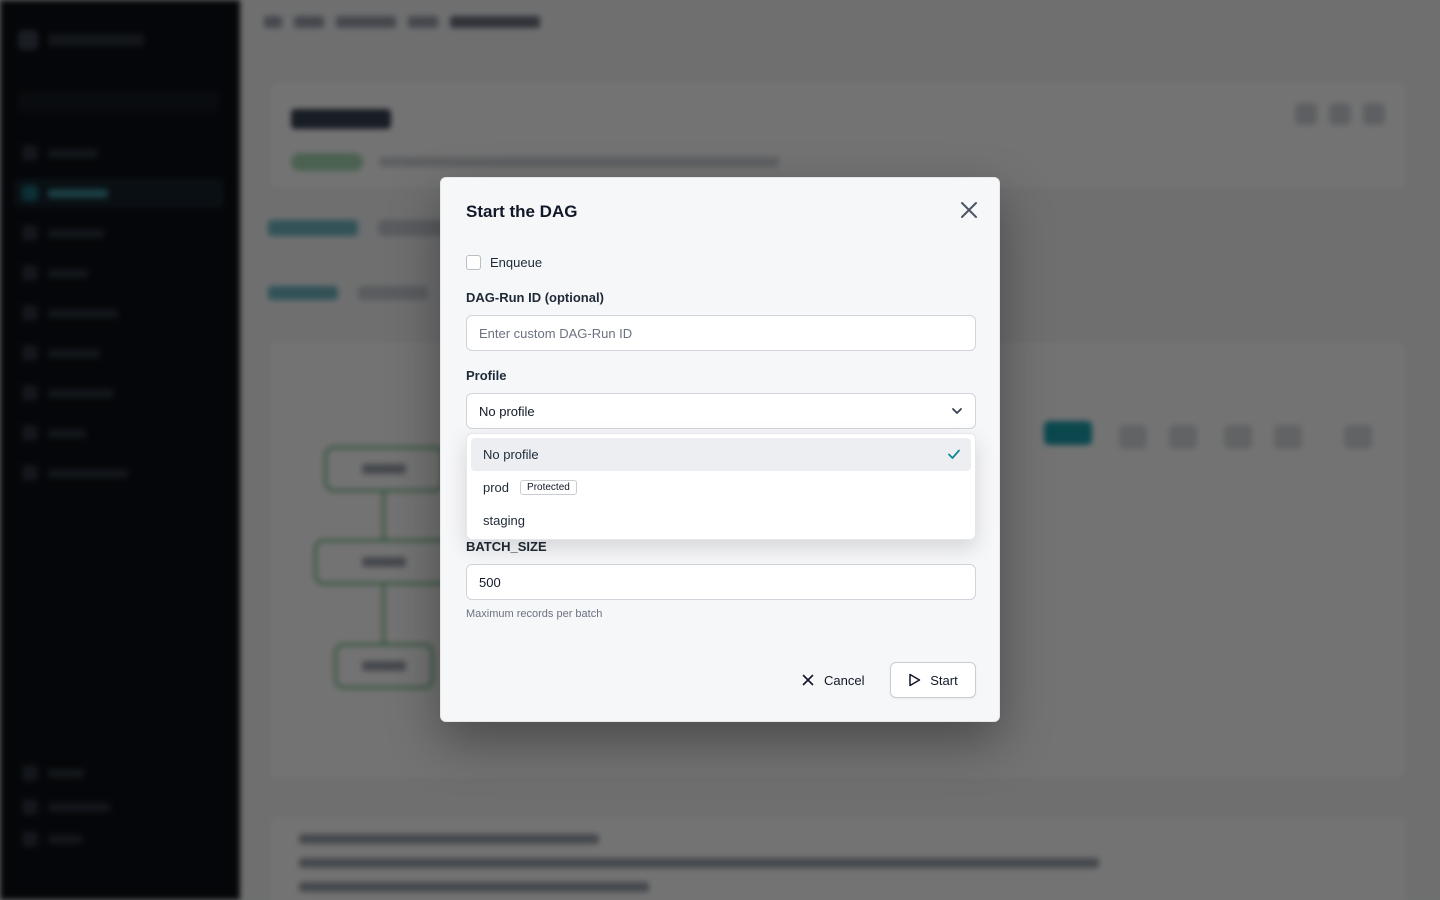 The height and width of the screenshot is (900, 1440). Describe the element at coordinates (721, 333) in the screenshot. I see `run-id-input` at that location.